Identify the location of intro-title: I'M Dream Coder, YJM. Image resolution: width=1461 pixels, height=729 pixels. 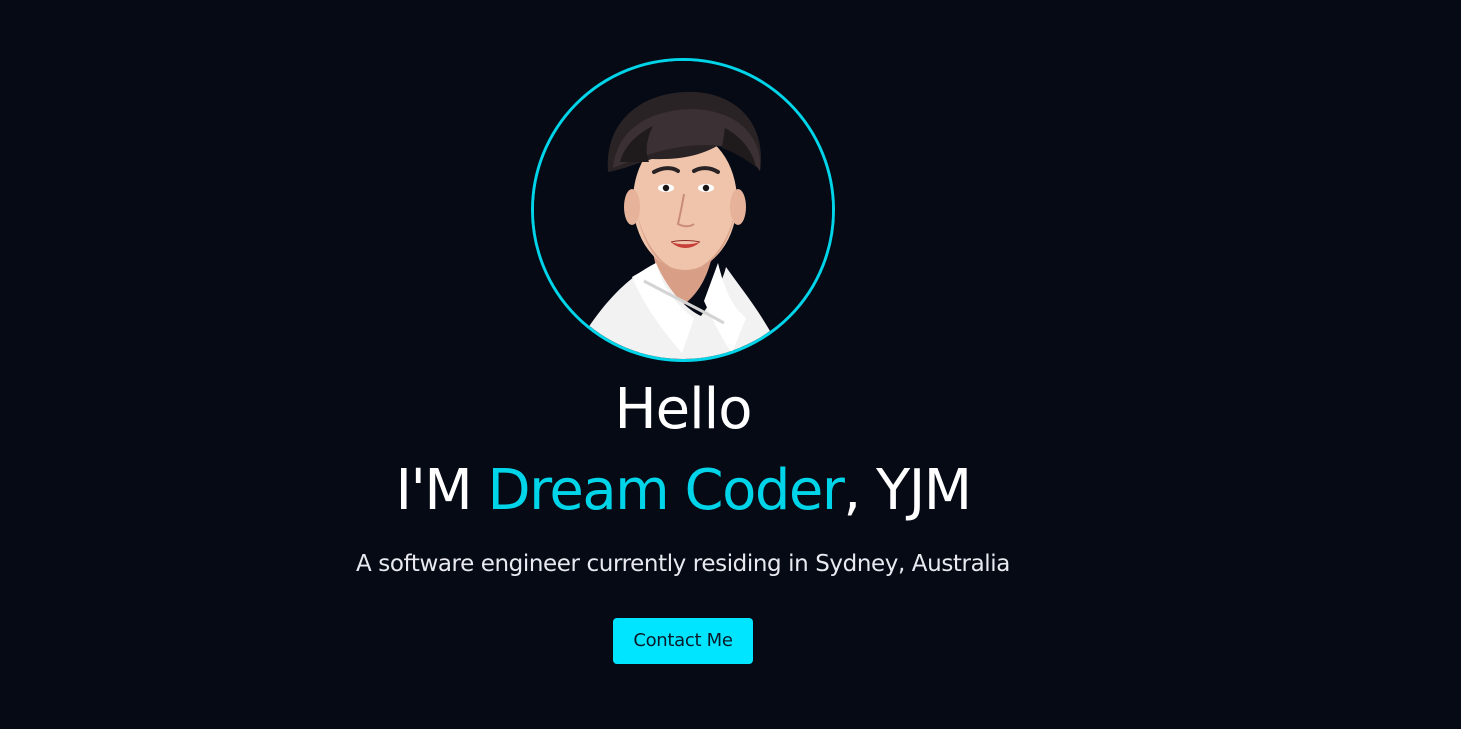
(683, 491).